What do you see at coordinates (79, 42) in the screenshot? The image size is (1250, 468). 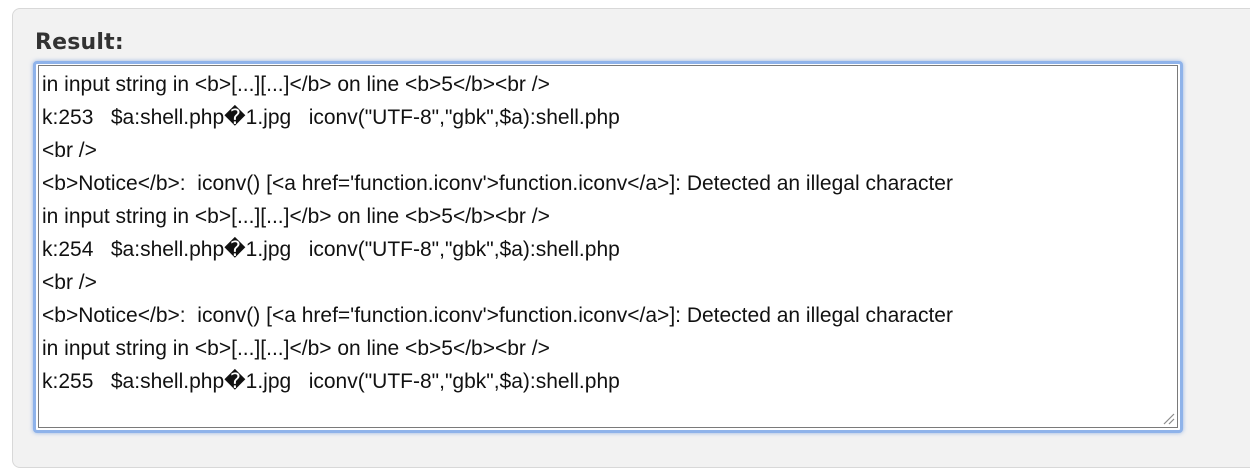 I see `result-label: Result:` at bounding box center [79, 42].